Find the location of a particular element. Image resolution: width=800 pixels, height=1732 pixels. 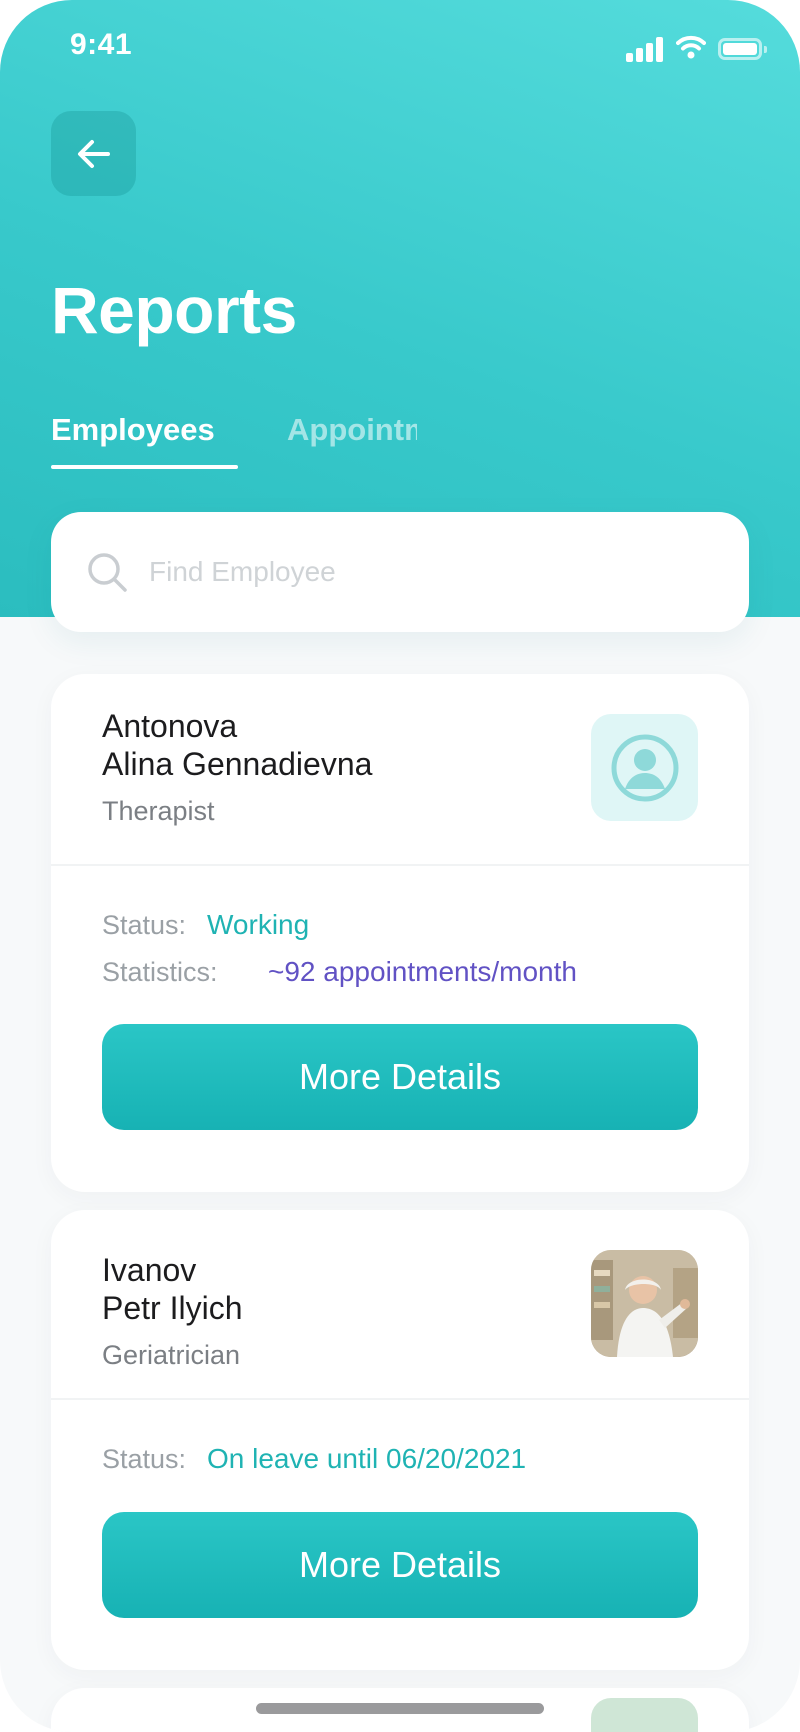

status-value: On leave until 06/20/2021 is located at coordinates (367, 1458).